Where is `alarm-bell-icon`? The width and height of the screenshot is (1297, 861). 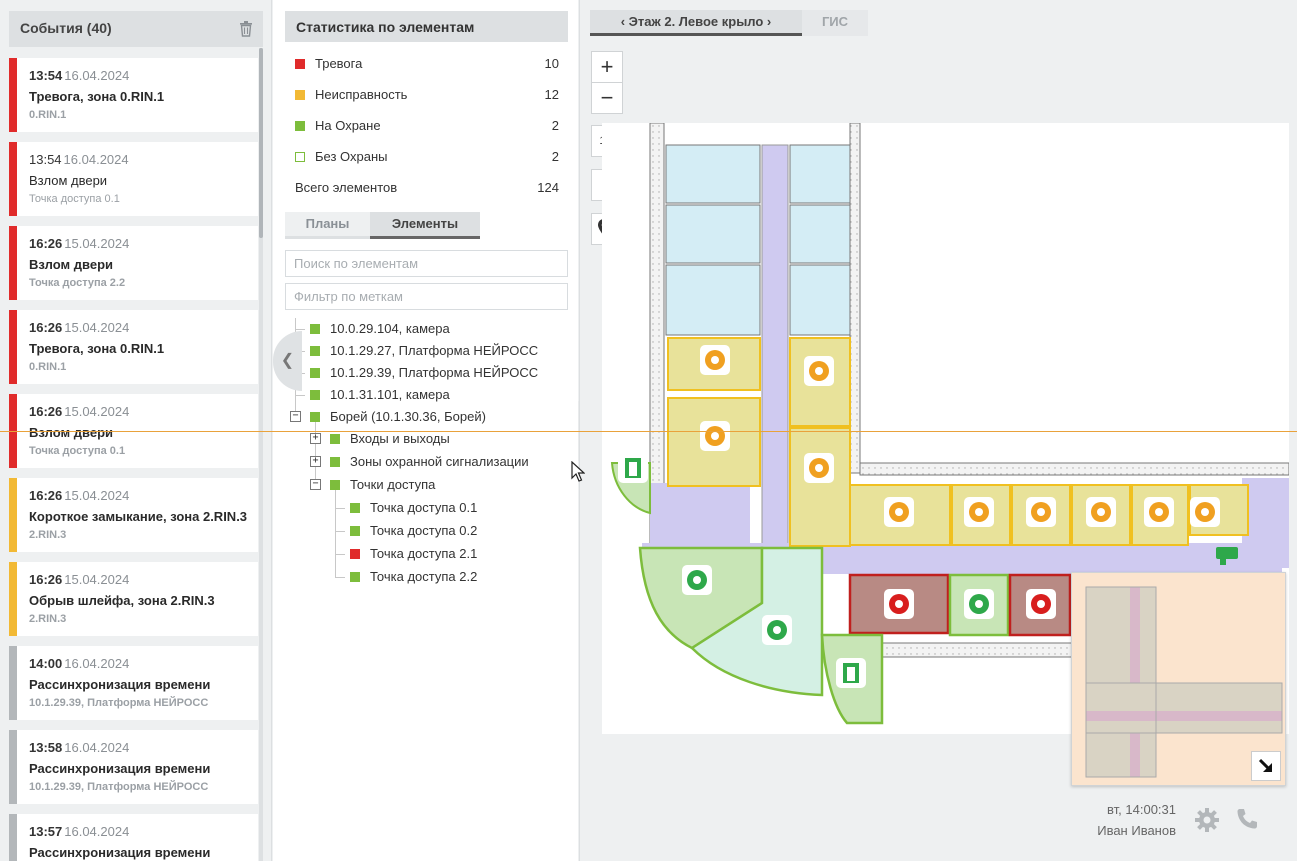 alarm-bell-icon is located at coordinates (1041, 604).